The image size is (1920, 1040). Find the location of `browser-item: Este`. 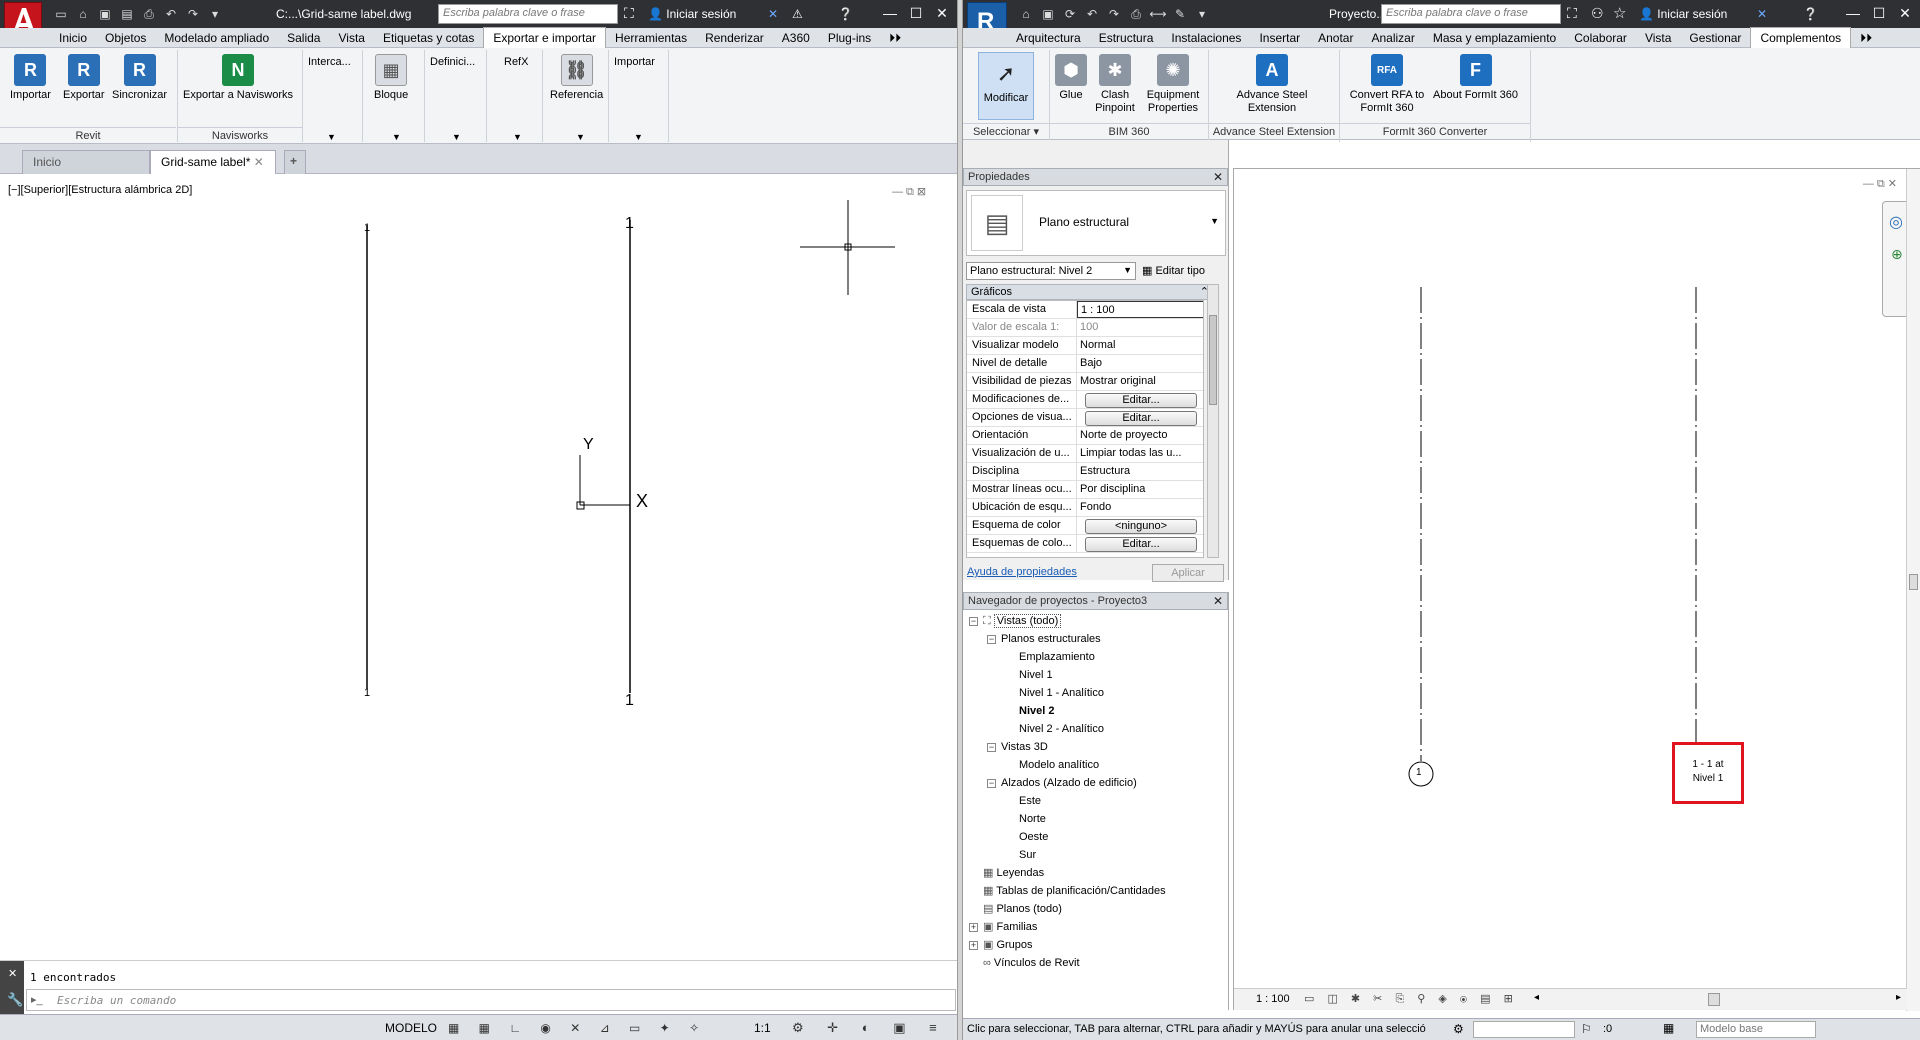

browser-item: Este is located at coordinates (1030, 801).